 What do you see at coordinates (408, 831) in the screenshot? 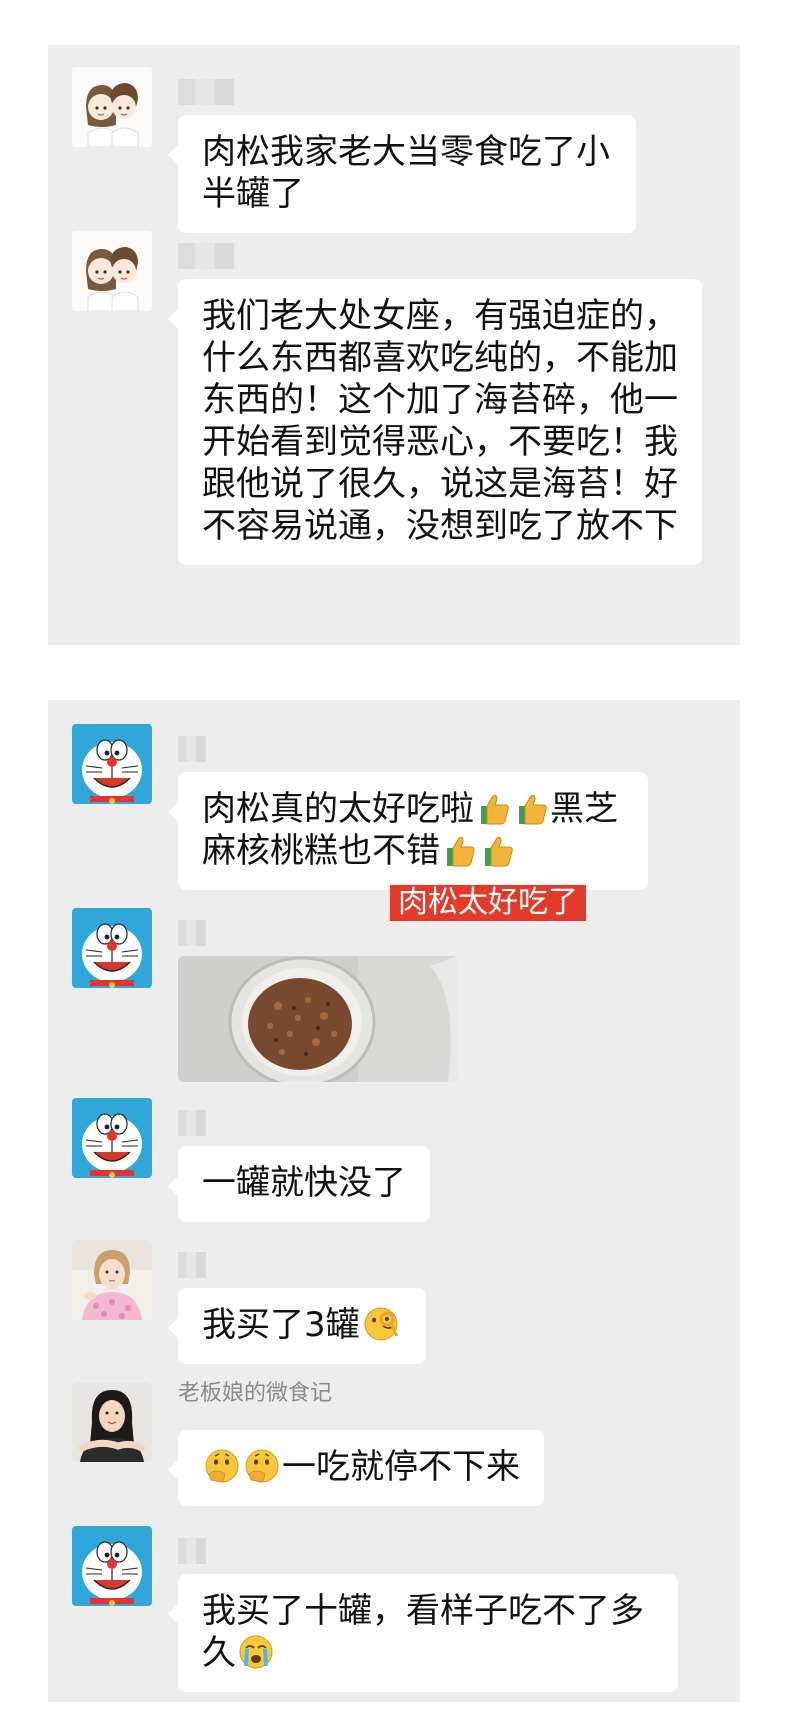
I see `message-bubble: 肉松真的太好吃啦 黑芝麻核桃糕也不错` at bounding box center [408, 831].